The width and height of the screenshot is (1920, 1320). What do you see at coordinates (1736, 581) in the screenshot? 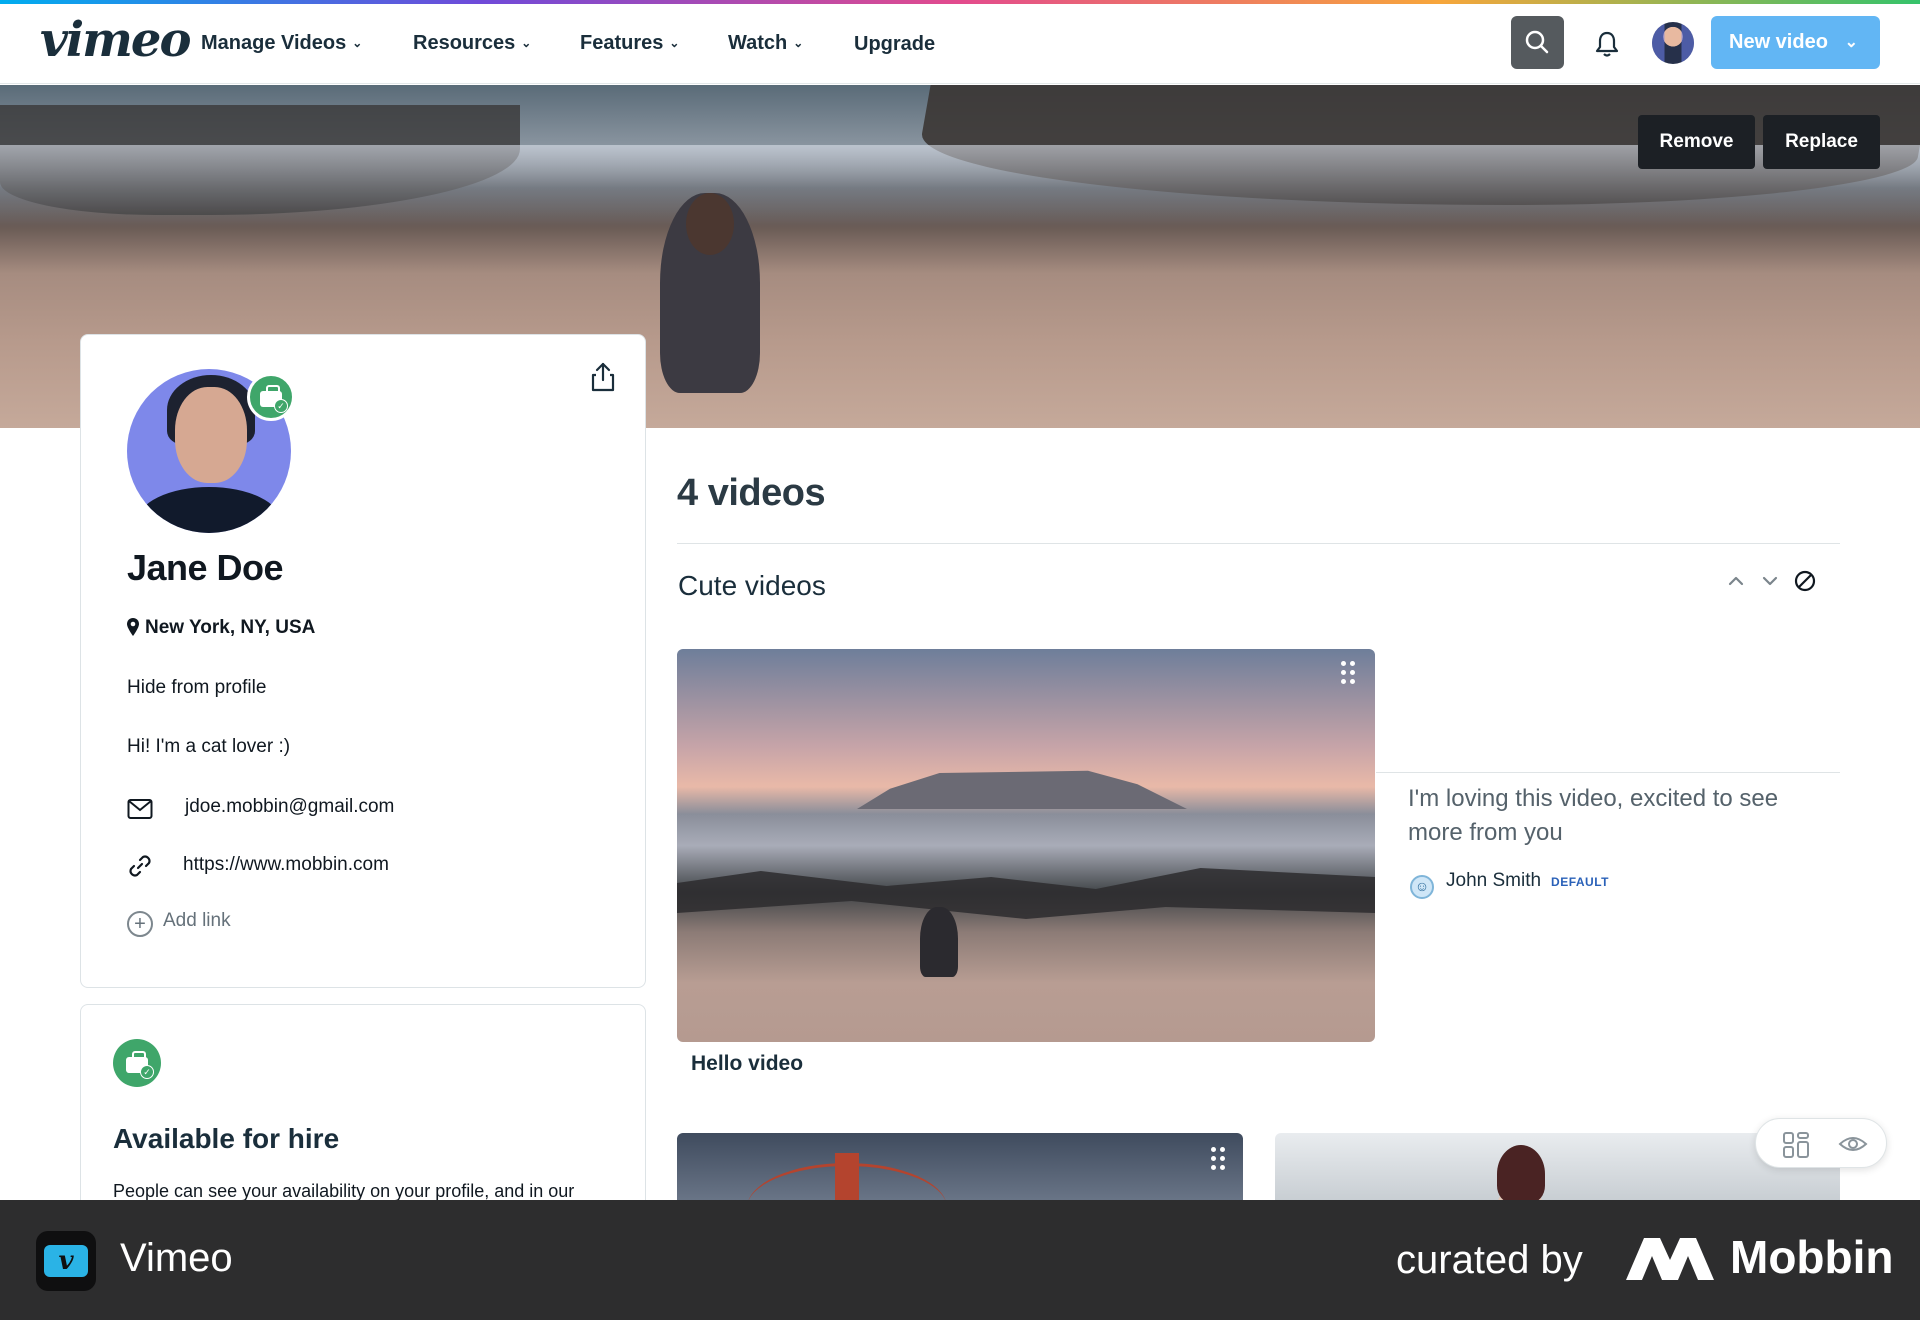
I see `chevron-up-icon` at bounding box center [1736, 581].